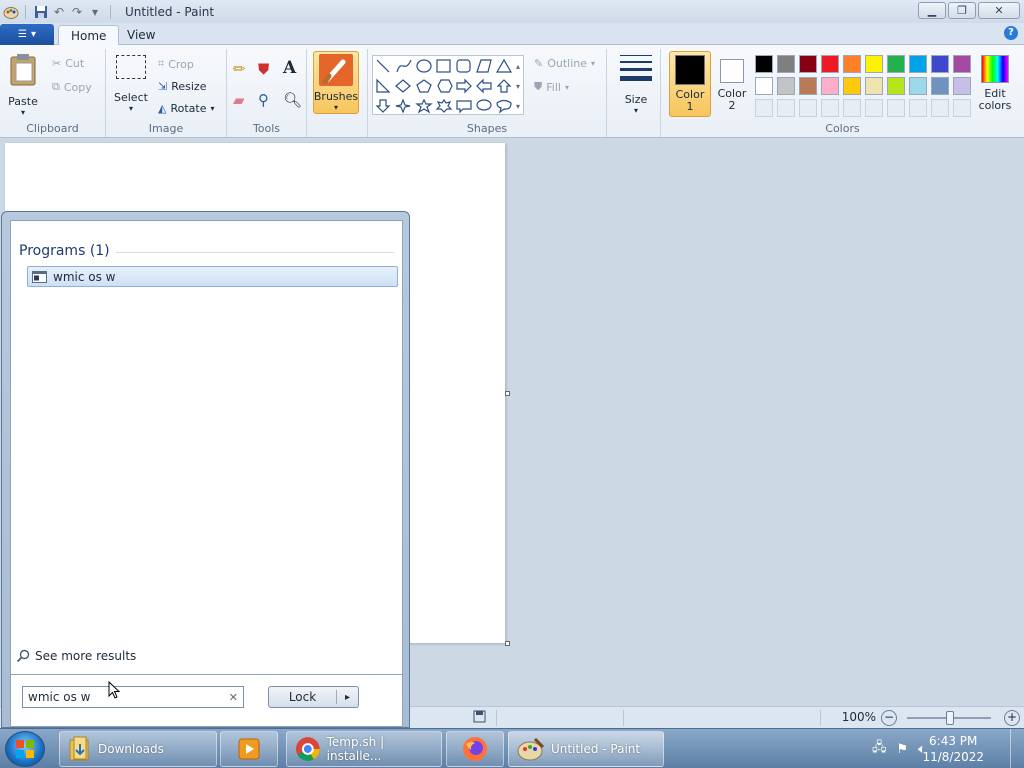  I want to click on taskbar-item-firefox, so click(475, 749).